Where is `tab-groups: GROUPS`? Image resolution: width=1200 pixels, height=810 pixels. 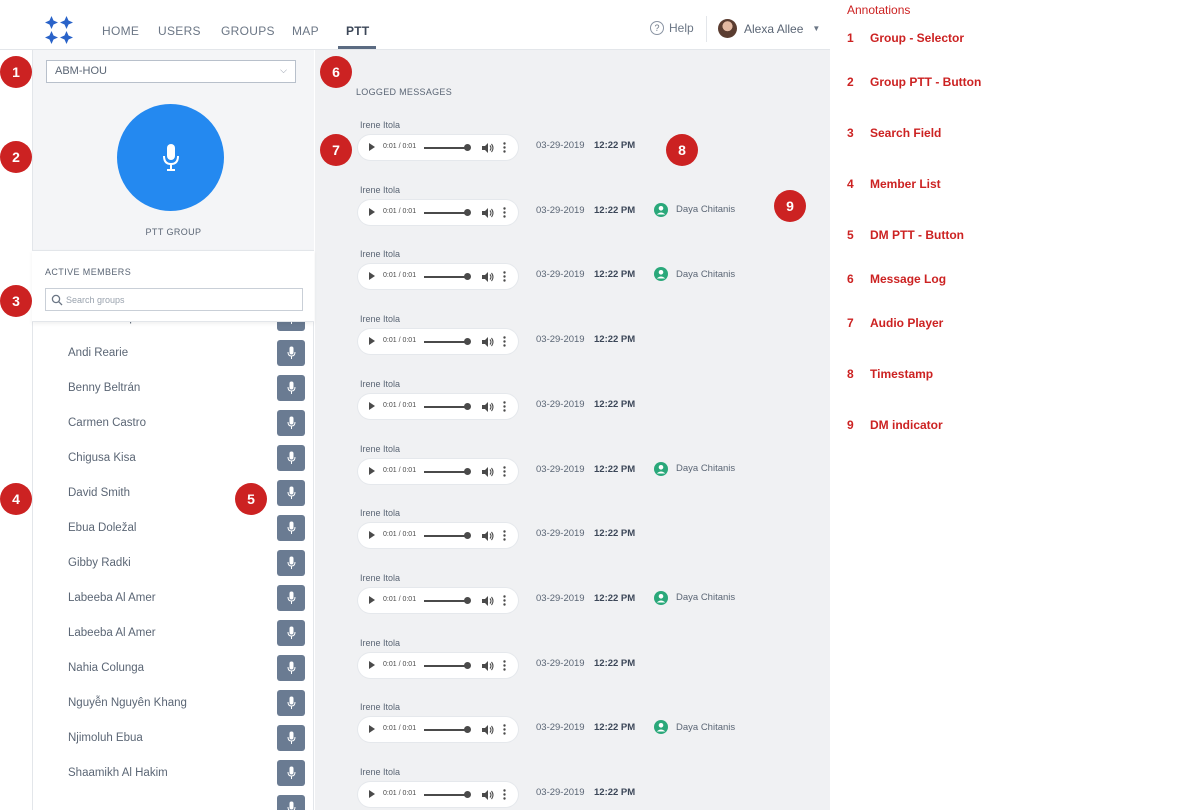 tab-groups: GROUPS is located at coordinates (248, 31).